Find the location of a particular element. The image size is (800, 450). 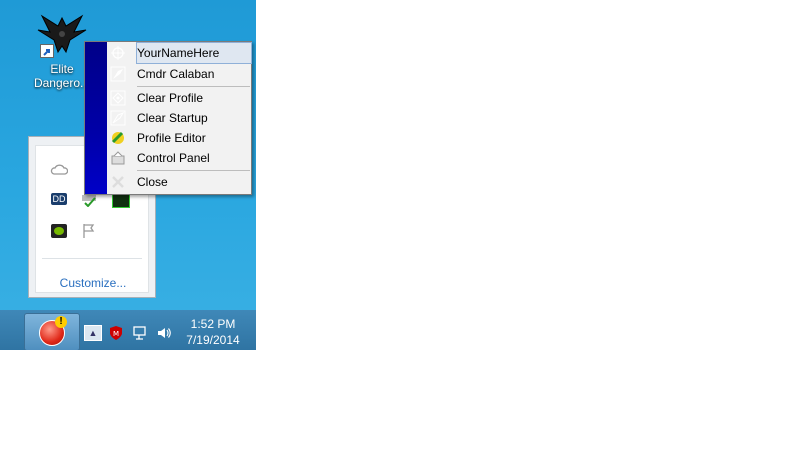

menu-item-clear-startup: Clear Startup is located at coordinates (179, 118).